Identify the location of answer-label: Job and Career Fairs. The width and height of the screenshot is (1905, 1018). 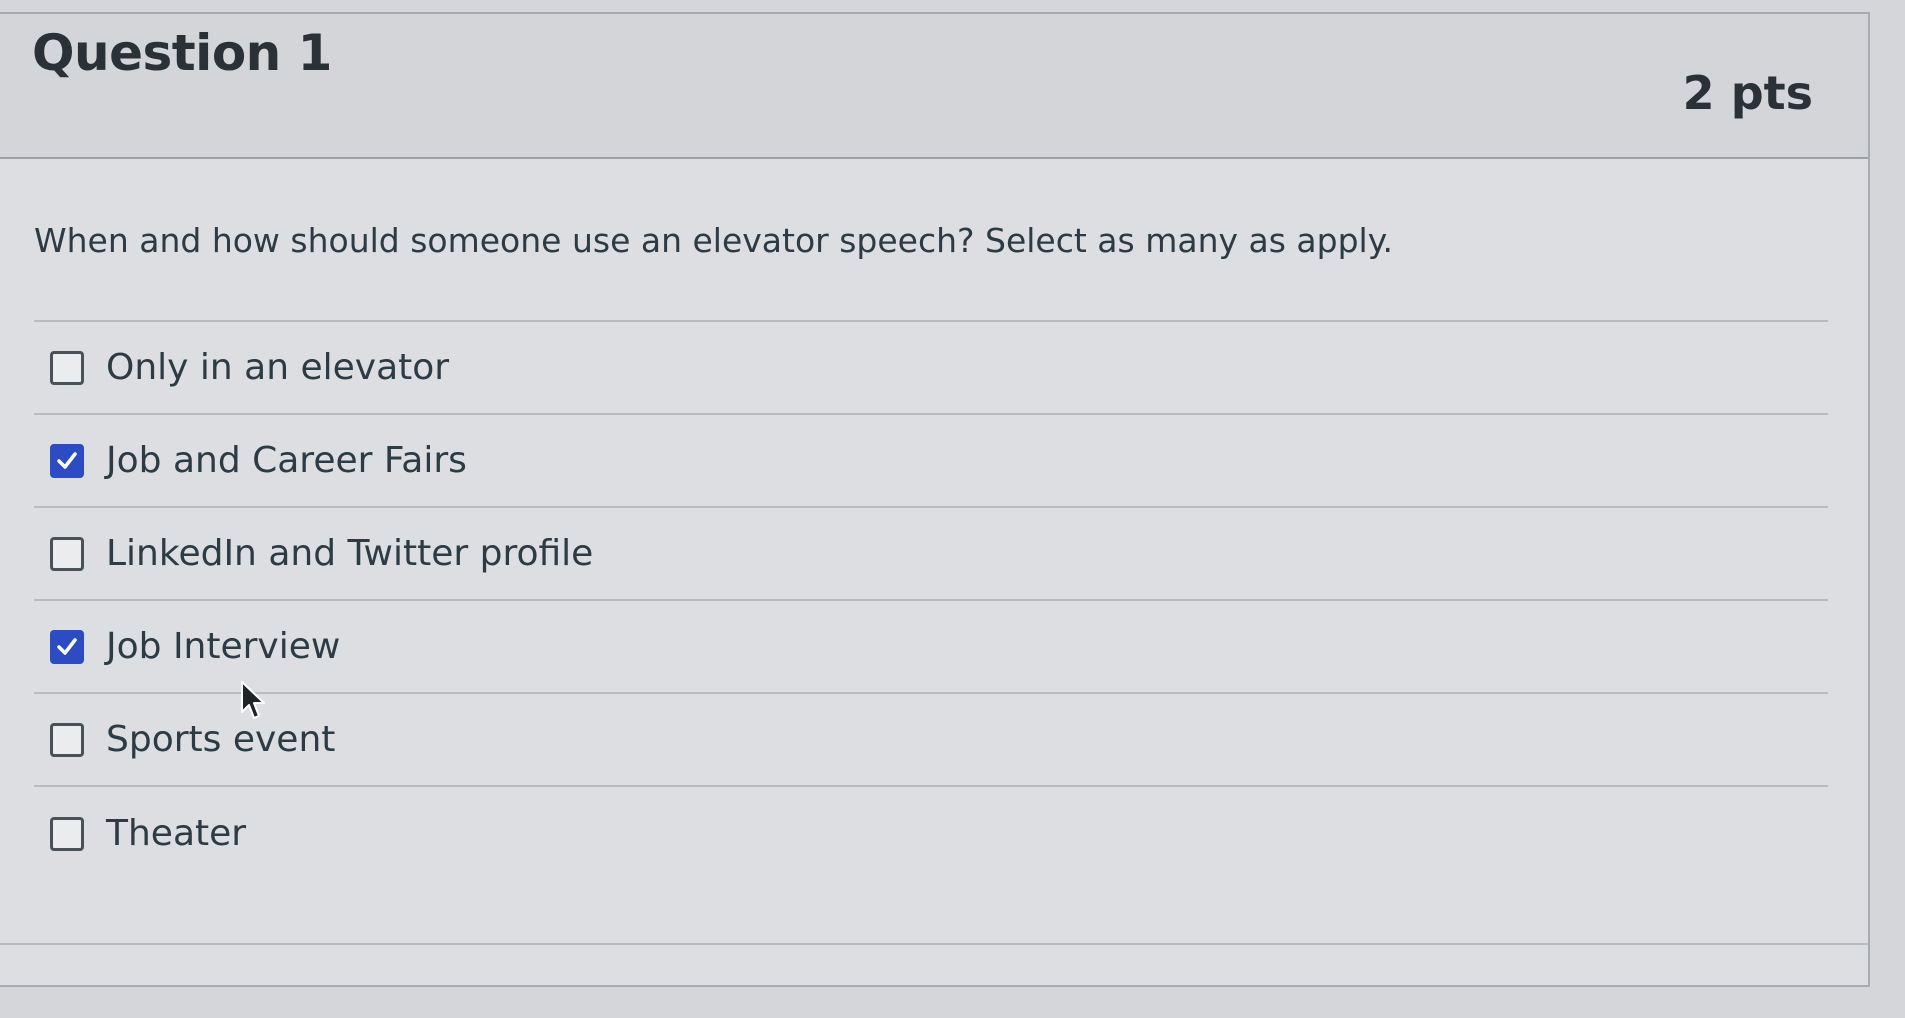
(286, 460).